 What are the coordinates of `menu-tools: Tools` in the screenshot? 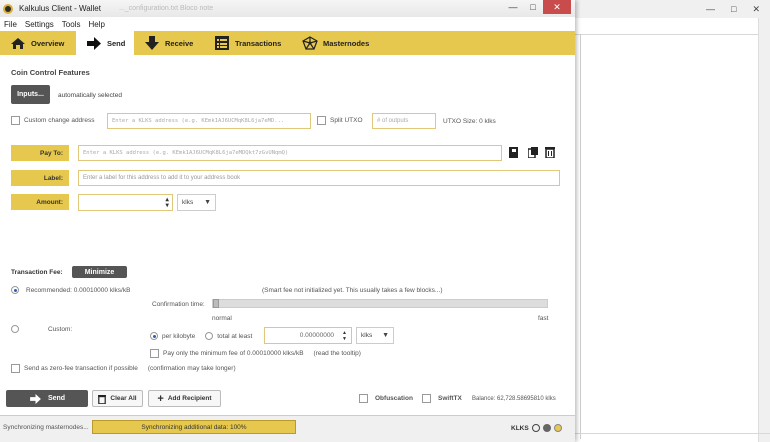 It's located at (71, 24).